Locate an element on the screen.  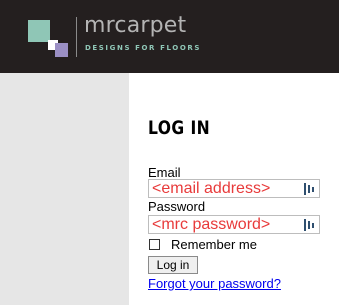
logo-divider is located at coordinates (76, 37).